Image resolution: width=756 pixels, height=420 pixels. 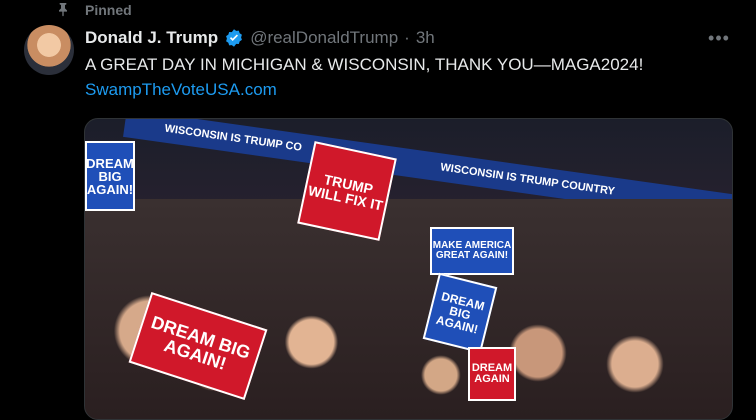 I want to click on verified-badge-icon, so click(x=234, y=38).